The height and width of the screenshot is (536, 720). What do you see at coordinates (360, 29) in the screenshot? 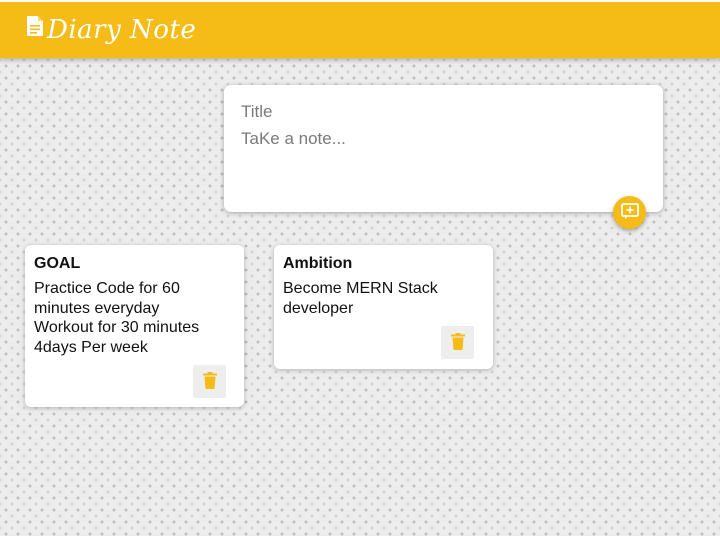
I see `app-header: Diary Note` at bounding box center [360, 29].